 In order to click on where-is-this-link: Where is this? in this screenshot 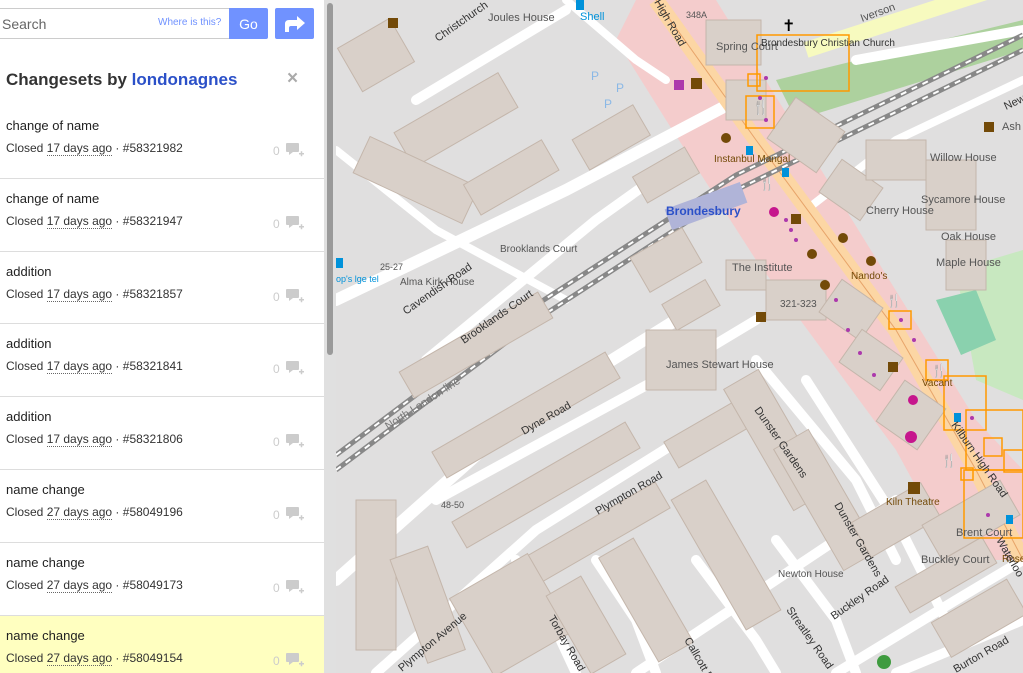, I will do `click(189, 22)`.